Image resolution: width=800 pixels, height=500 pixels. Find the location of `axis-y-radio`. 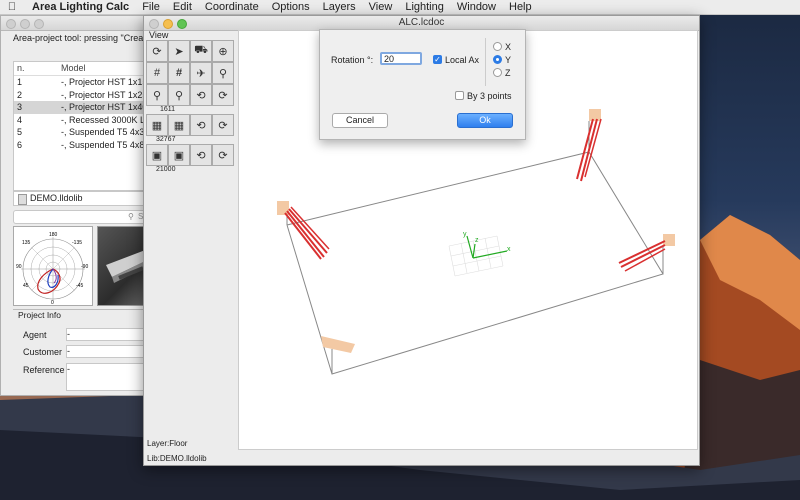

axis-y-radio is located at coordinates (497, 59).